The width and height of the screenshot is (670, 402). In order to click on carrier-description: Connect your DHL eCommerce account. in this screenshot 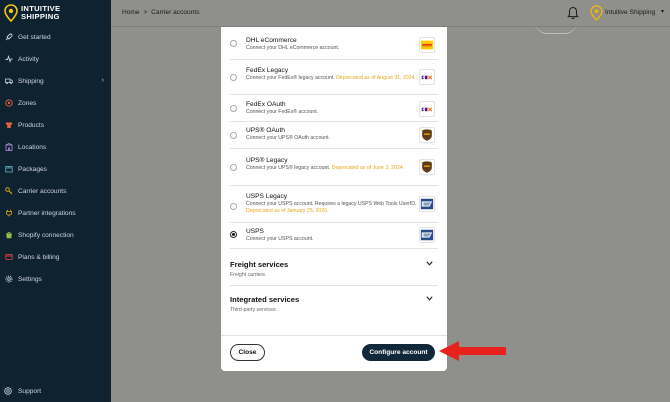, I will do `click(293, 48)`.